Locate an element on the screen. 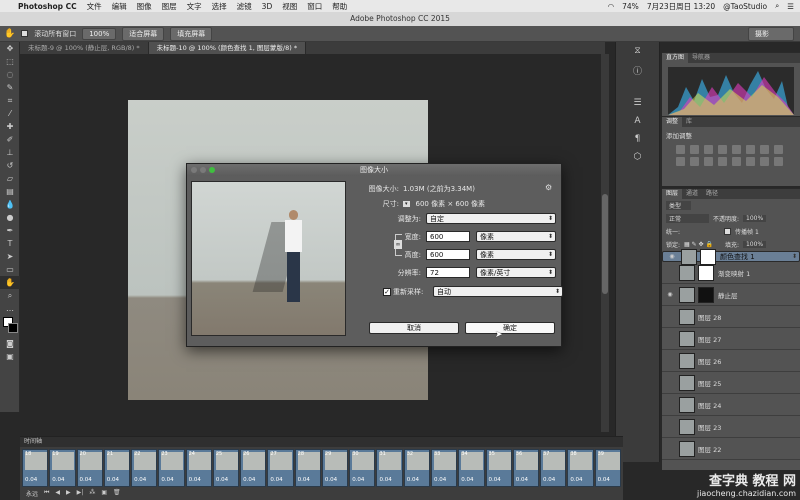  fit-screen-button: 适合屏幕 is located at coordinates (143, 33).